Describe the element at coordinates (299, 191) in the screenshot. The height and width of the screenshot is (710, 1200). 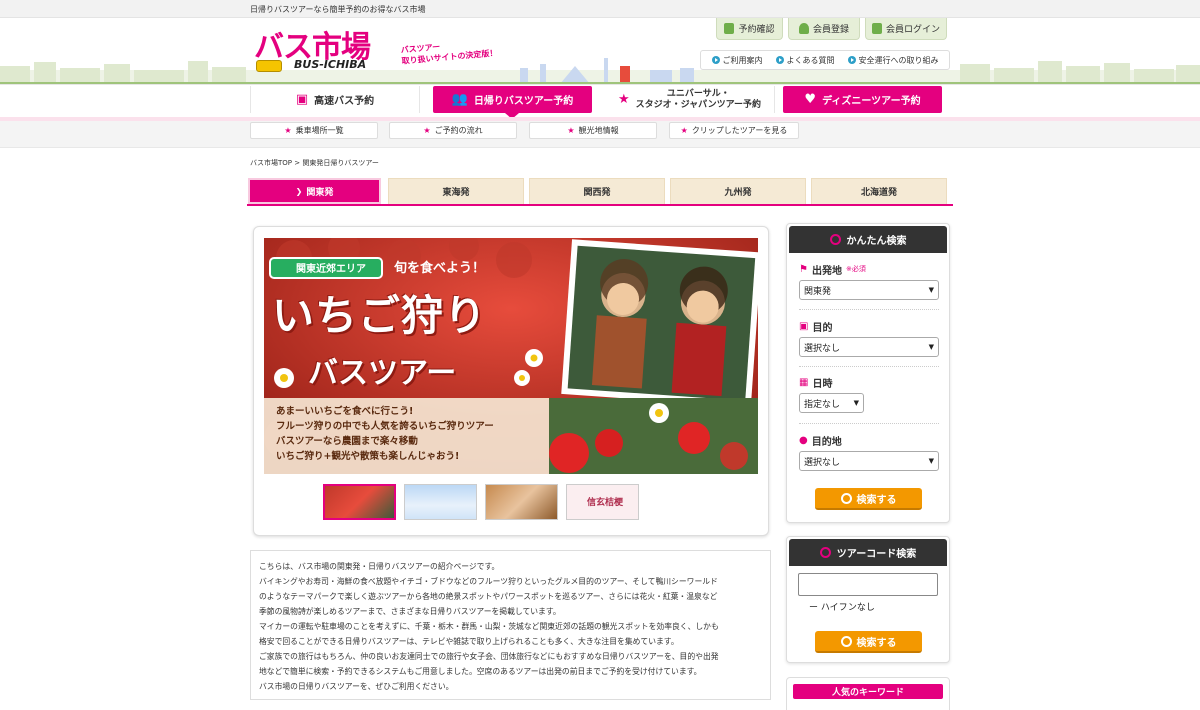
I see `chevron-down-icon: ❯` at that location.